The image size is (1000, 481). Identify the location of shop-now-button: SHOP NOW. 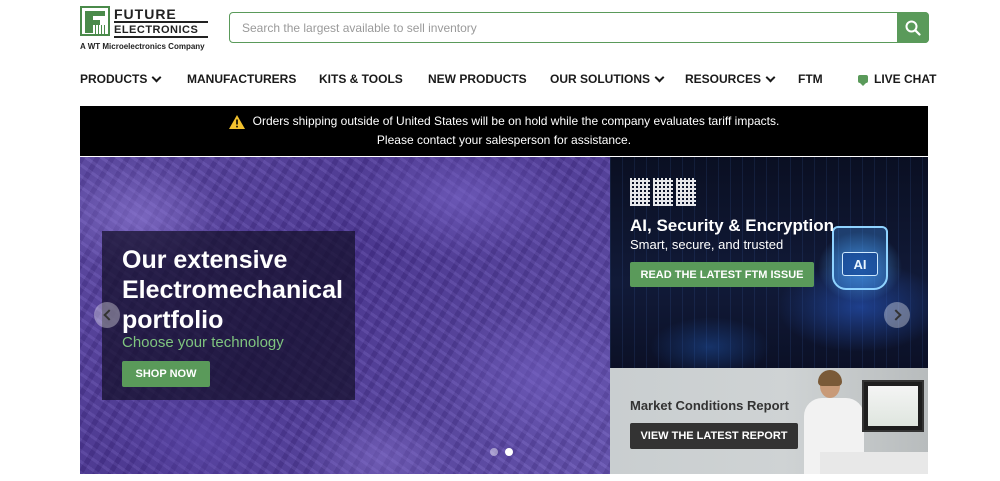
(166, 374).